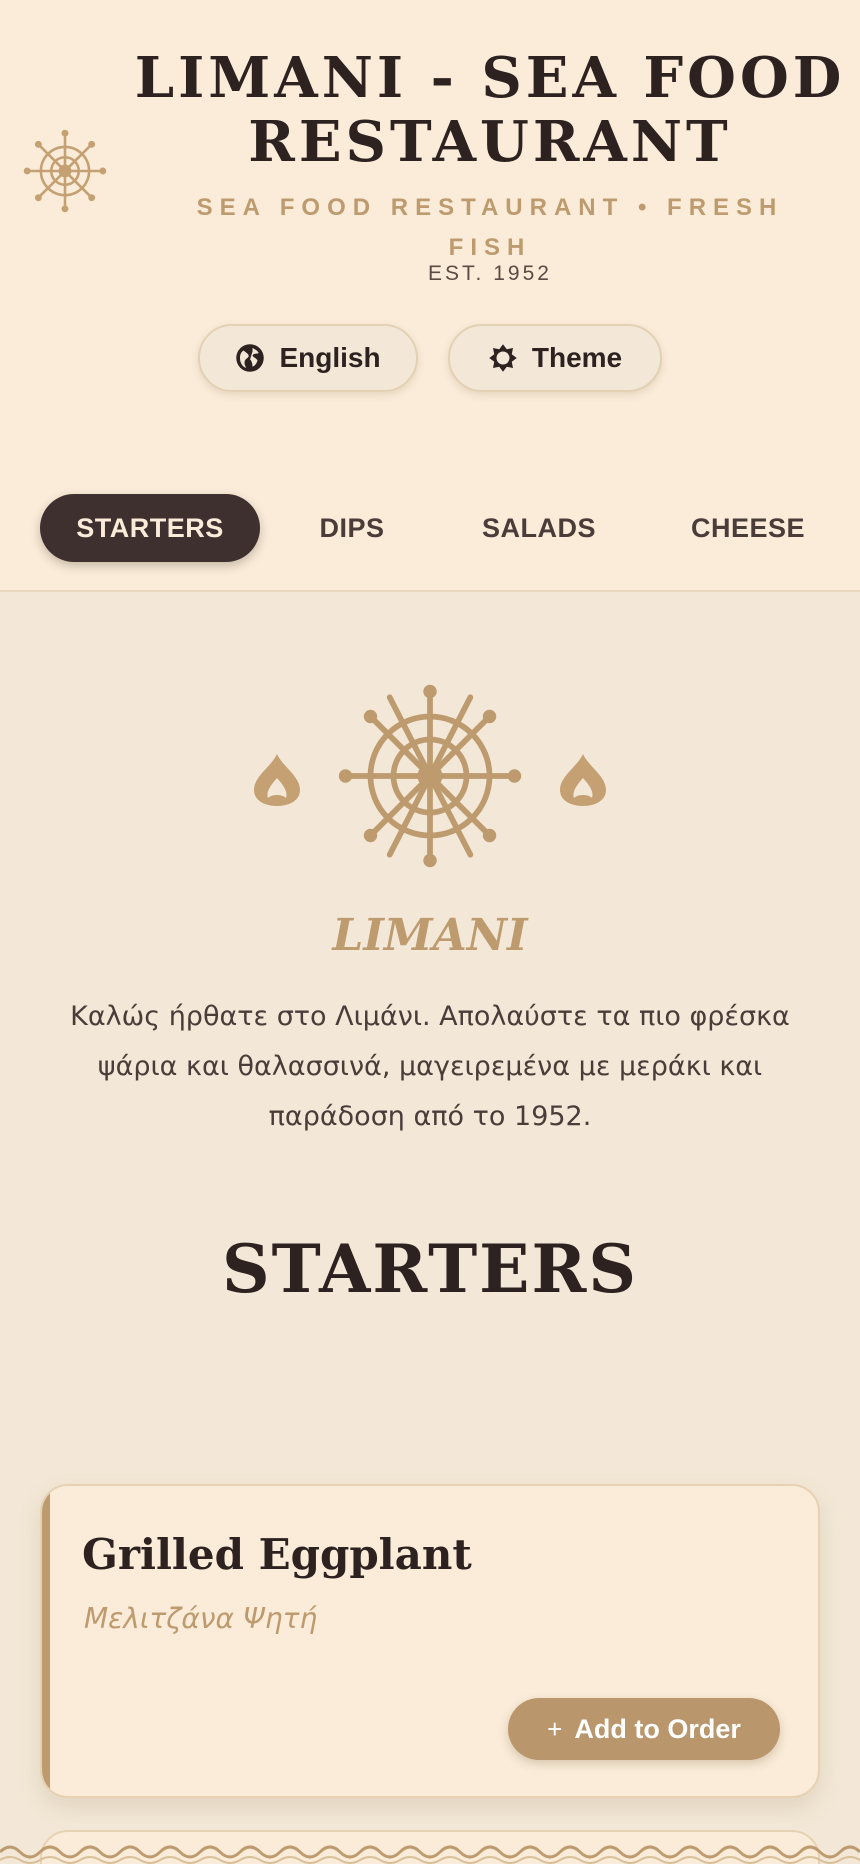  I want to click on add-to-order-label: Add to Order, so click(657, 1728).